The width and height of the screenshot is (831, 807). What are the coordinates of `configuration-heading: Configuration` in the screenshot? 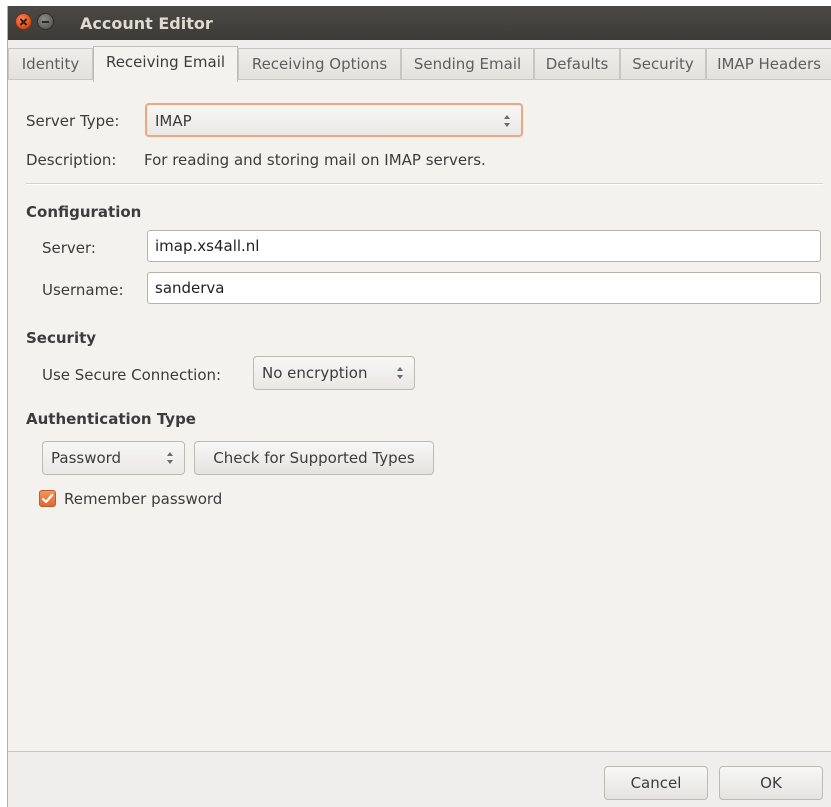 It's located at (84, 212).